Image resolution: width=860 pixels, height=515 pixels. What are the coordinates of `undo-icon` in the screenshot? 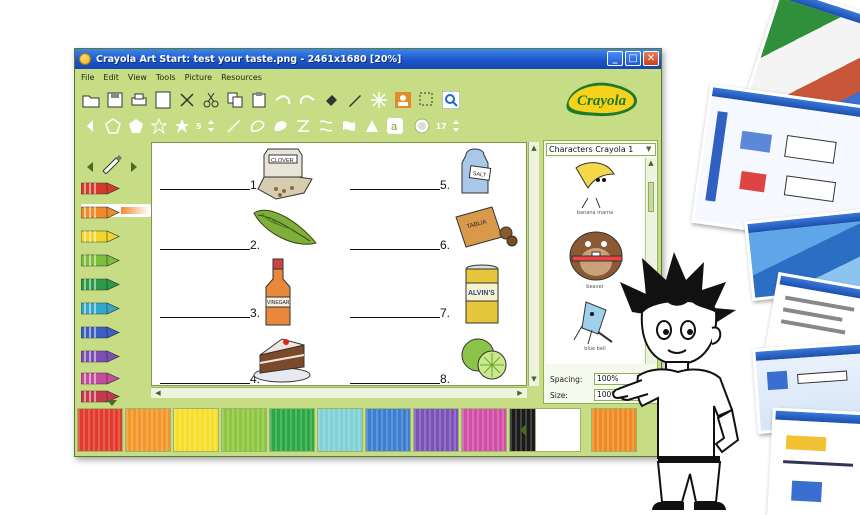 It's located at (283, 100).